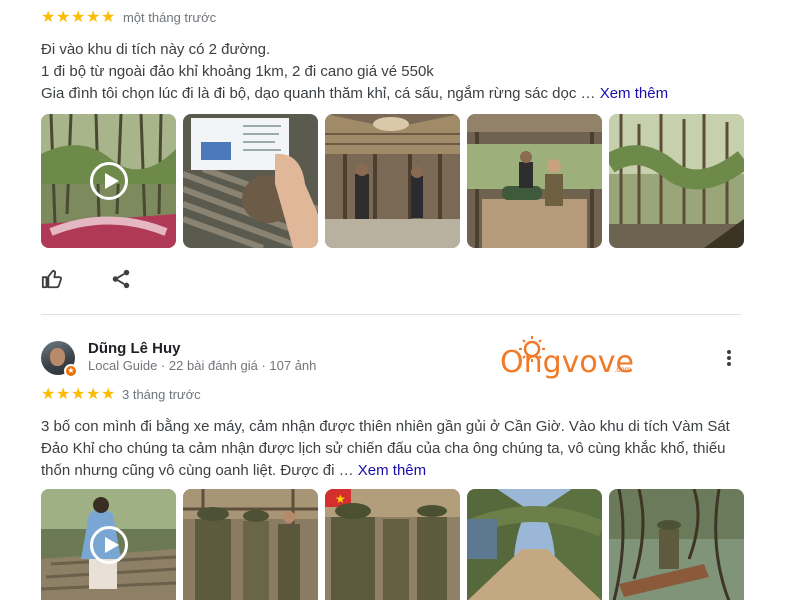 The width and height of the screenshot is (800, 600). I want to click on local-guide-badge-icon: ★, so click(71, 371).